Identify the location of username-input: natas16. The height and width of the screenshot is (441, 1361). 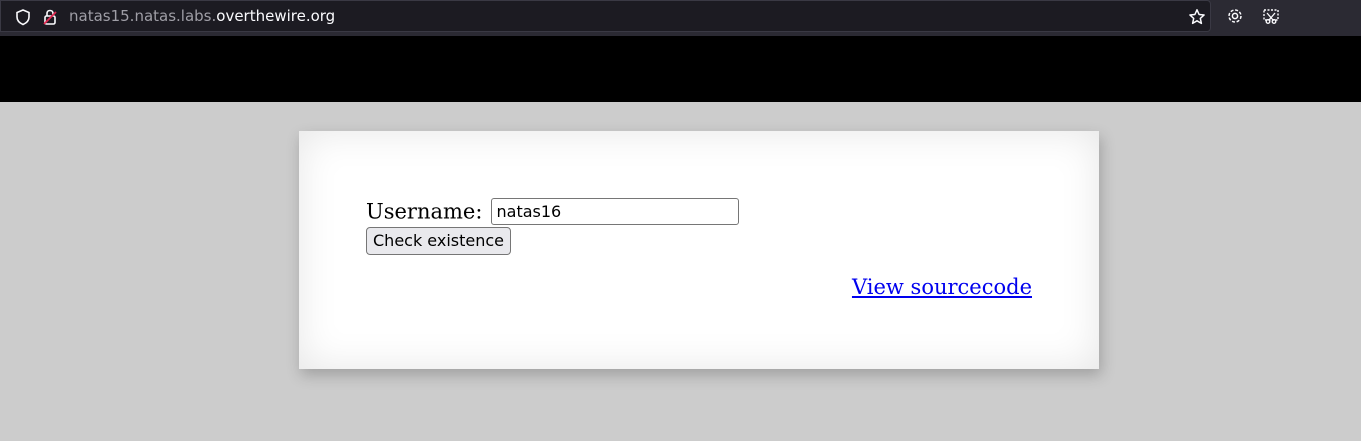
(614, 211).